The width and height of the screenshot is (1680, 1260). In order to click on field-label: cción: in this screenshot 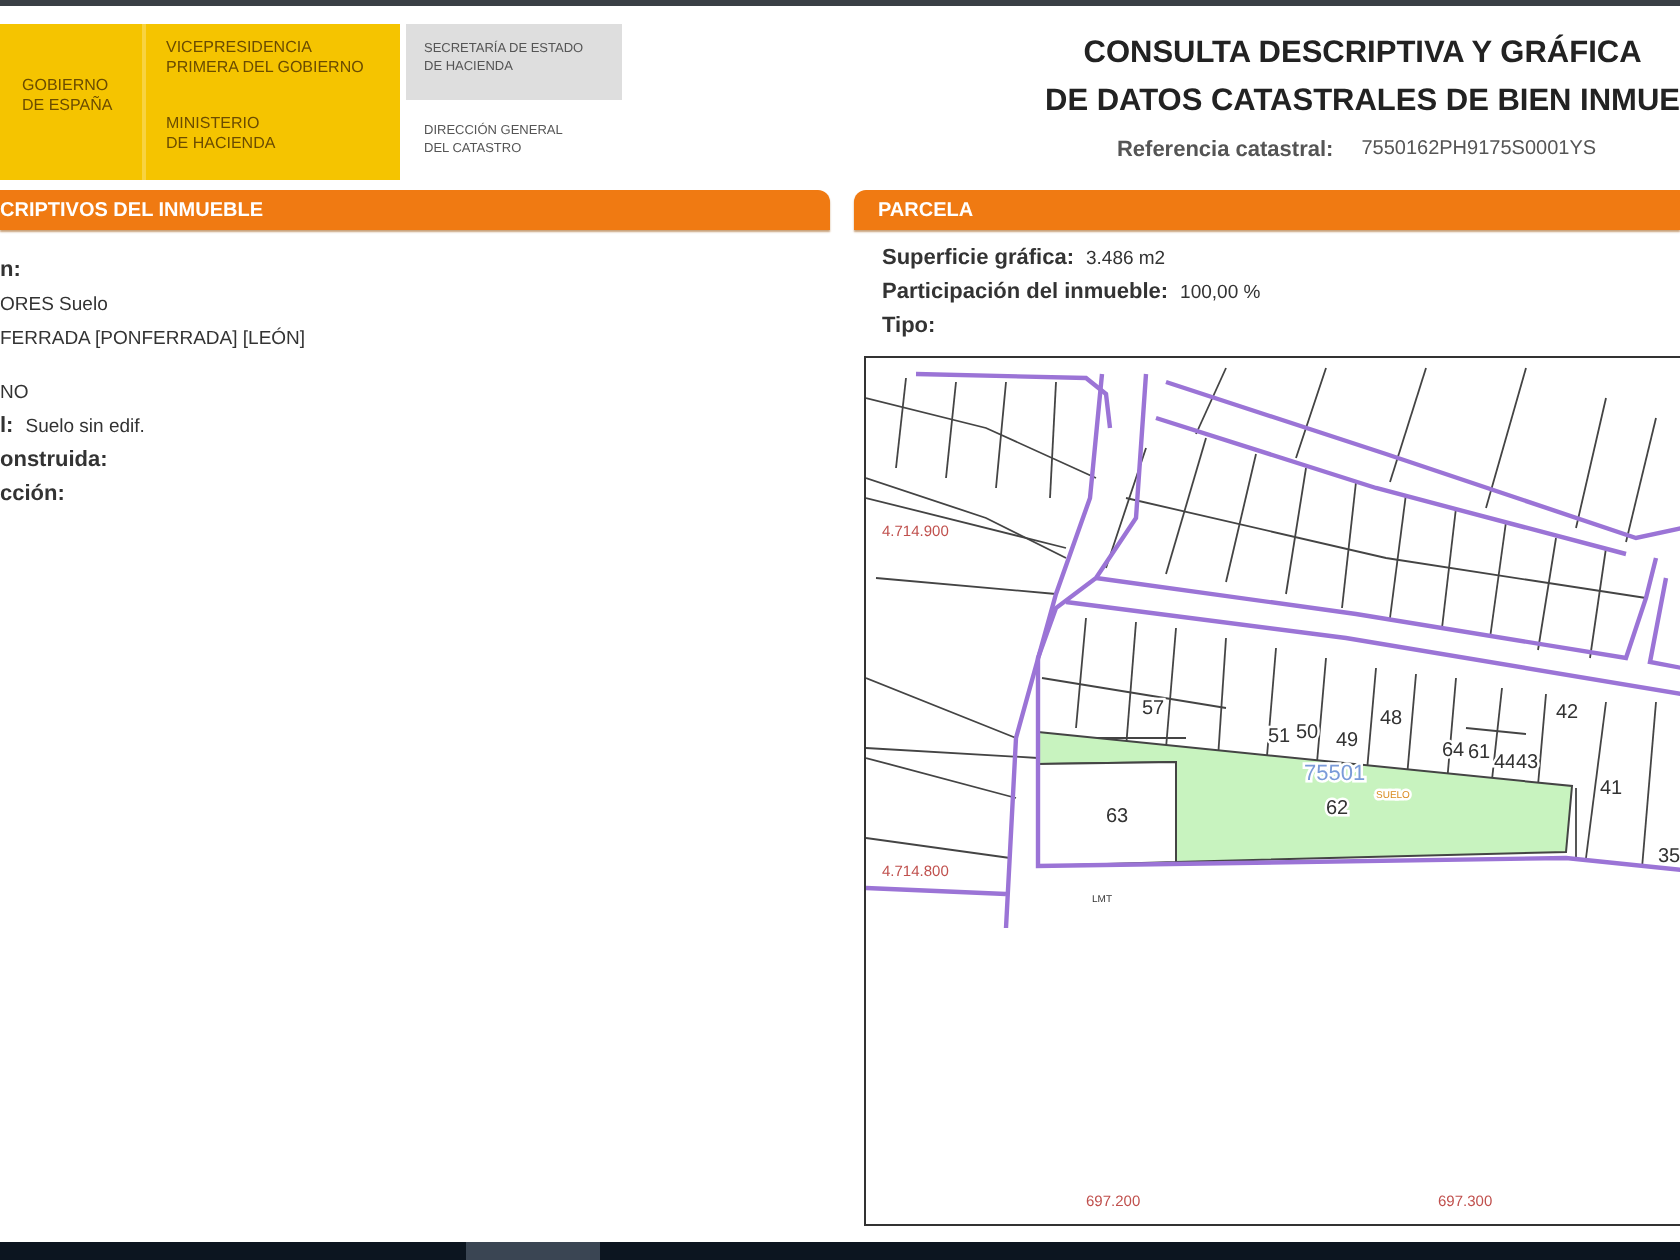, I will do `click(32, 495)`.